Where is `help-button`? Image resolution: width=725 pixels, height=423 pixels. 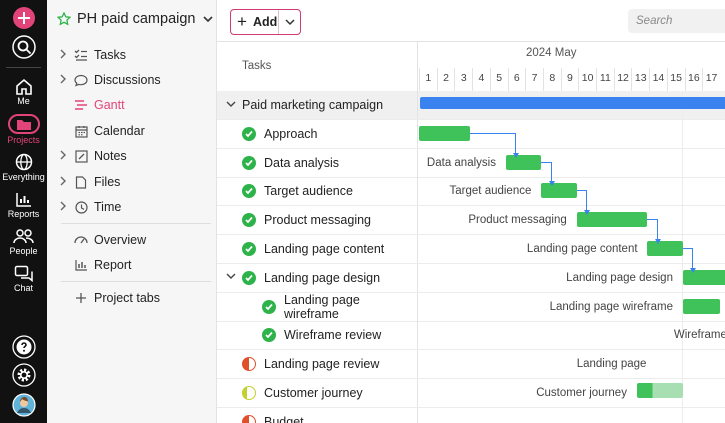
help-button is located at coordinates (23, 347).